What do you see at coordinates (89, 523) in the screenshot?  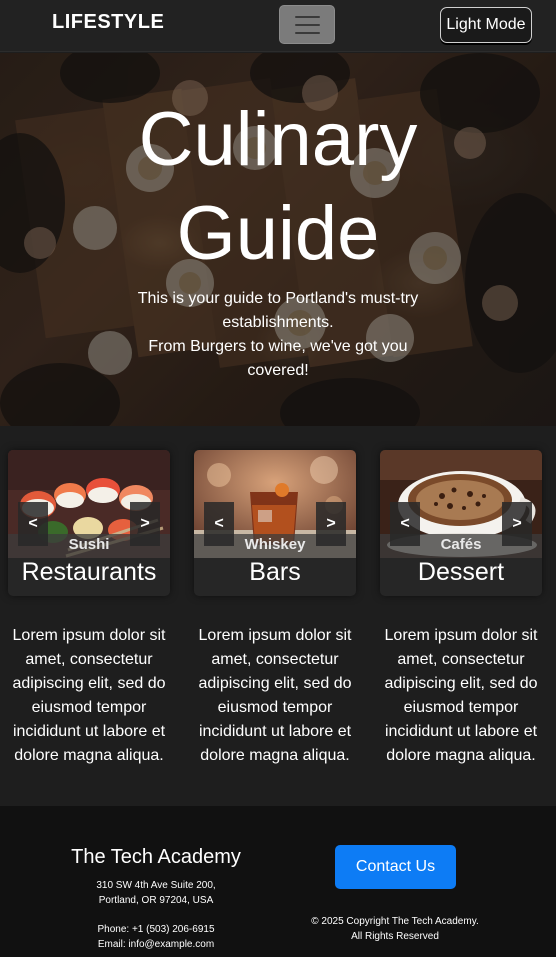 I see `card-carousel: Sushi < > Restaurants` at bounding box center [89, 523].